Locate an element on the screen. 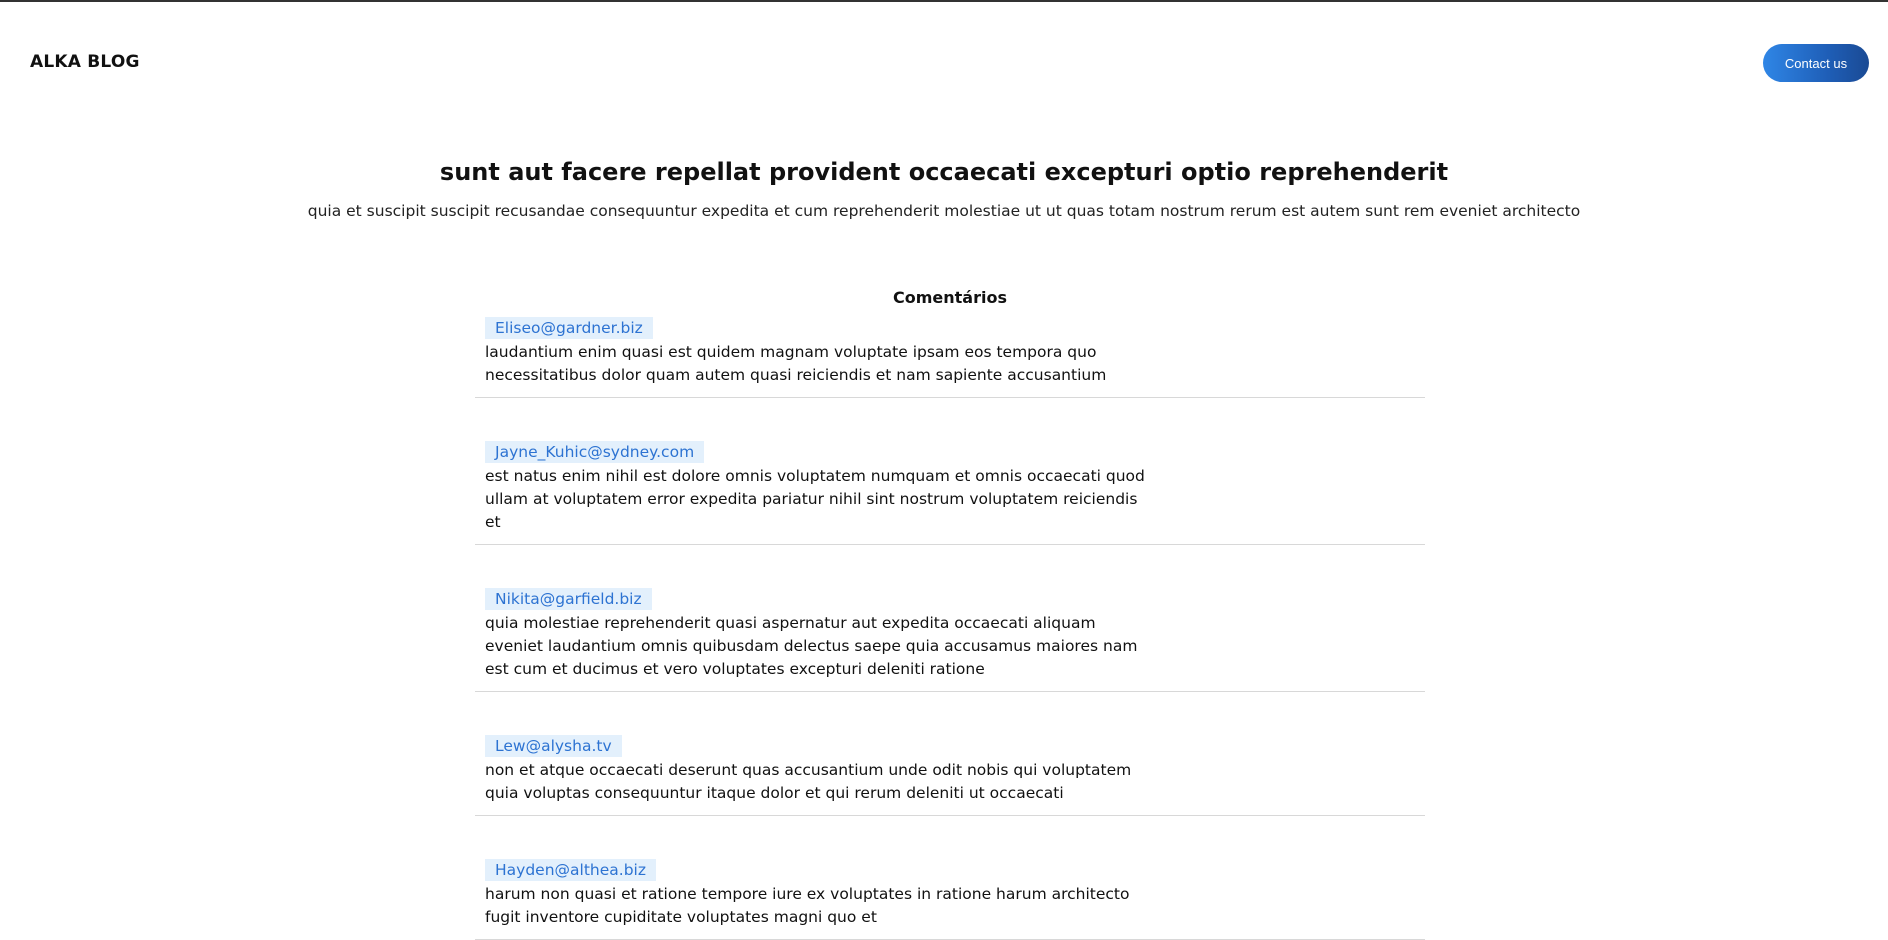 This screenshot has width=1888, height=940. top-navigation: ALKA BLOG Contact us is located at coordinates (944, 62).